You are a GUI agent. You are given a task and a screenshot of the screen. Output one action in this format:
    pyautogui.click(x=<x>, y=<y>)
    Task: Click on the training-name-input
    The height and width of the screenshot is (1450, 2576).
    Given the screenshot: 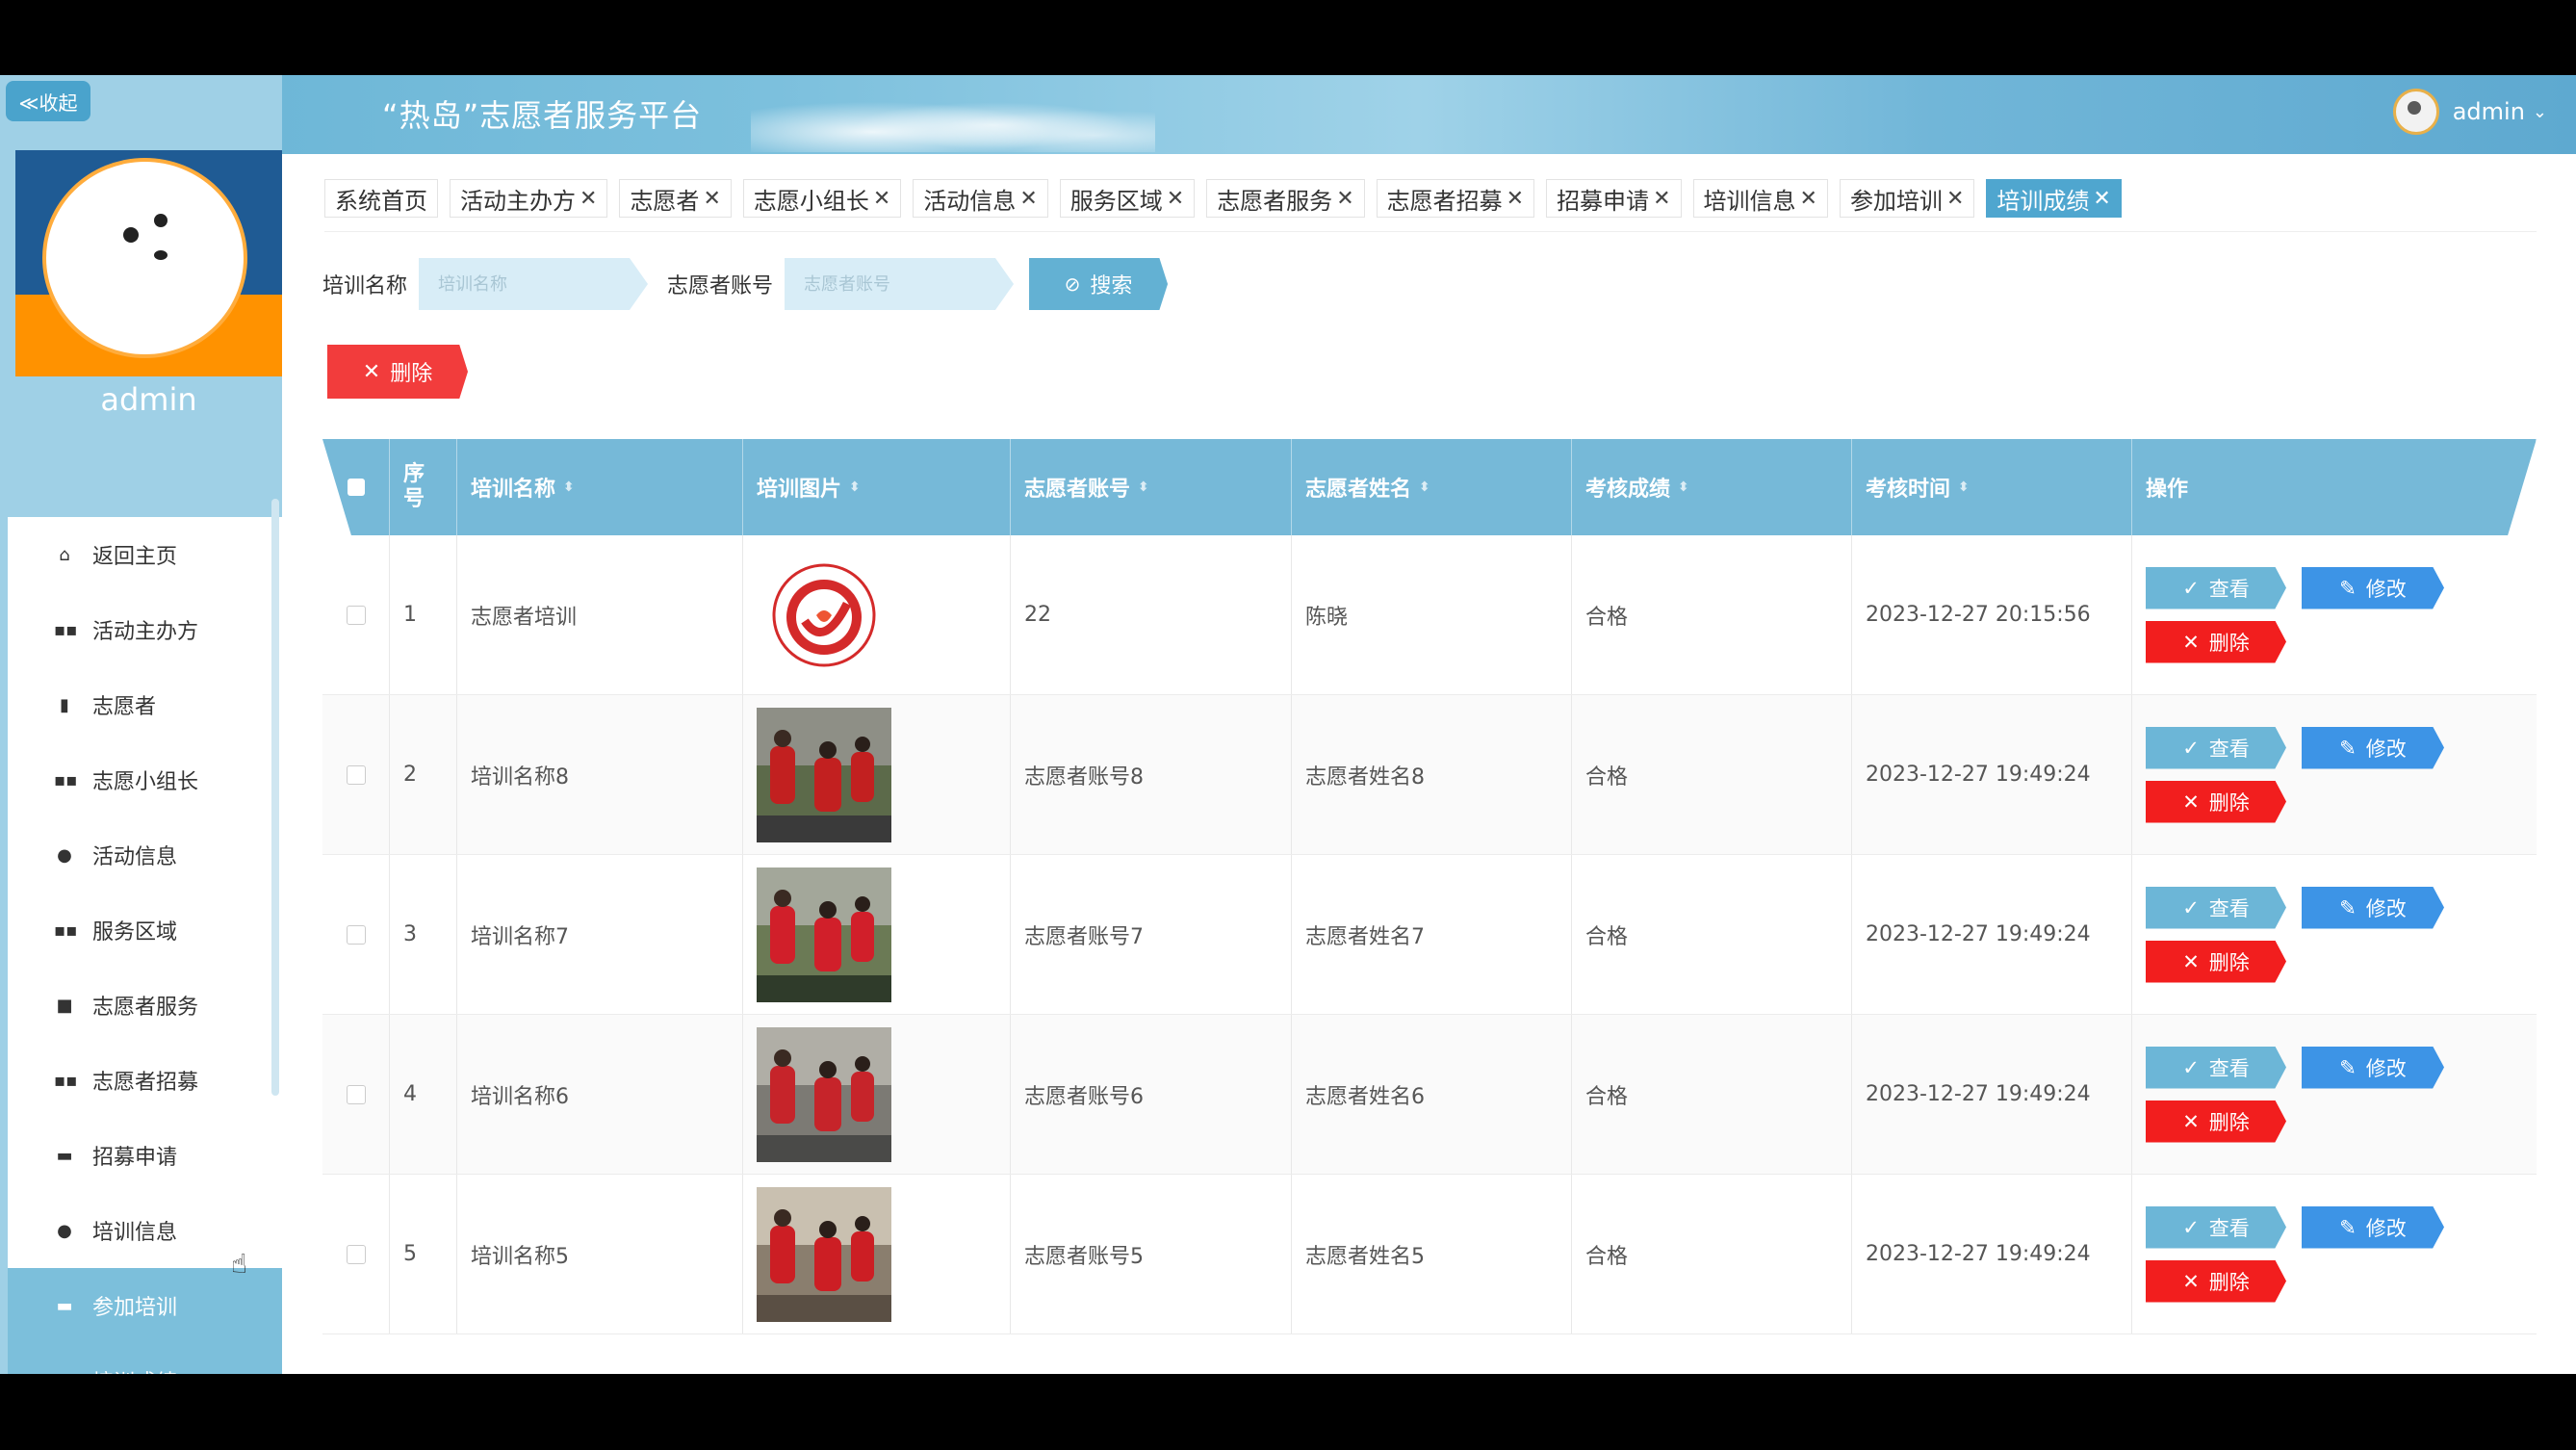 What is the action you would take?
    pyautogui.click(x=542, y=284)
    